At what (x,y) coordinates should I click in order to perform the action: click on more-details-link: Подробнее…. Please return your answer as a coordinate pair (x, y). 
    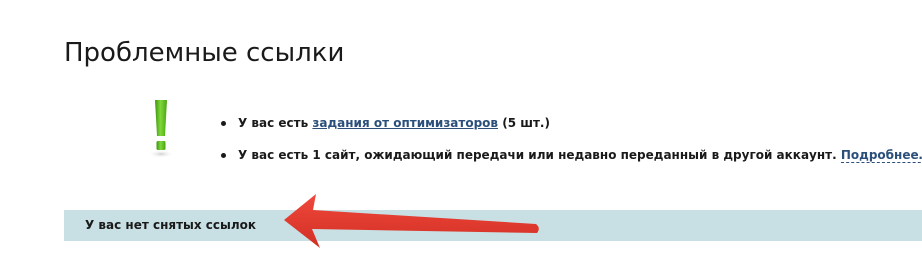
    Looking at the image, I should click on (881, 155).